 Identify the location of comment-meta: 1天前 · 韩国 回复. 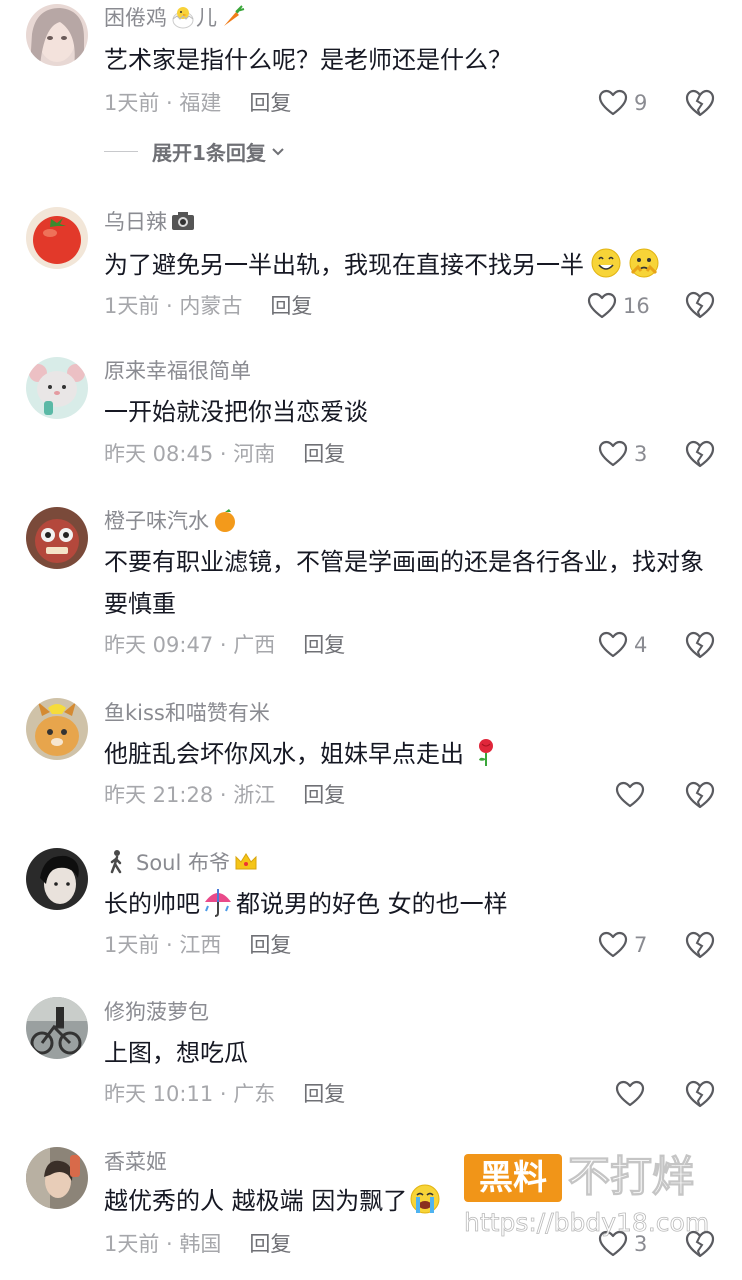
(197, 1244).